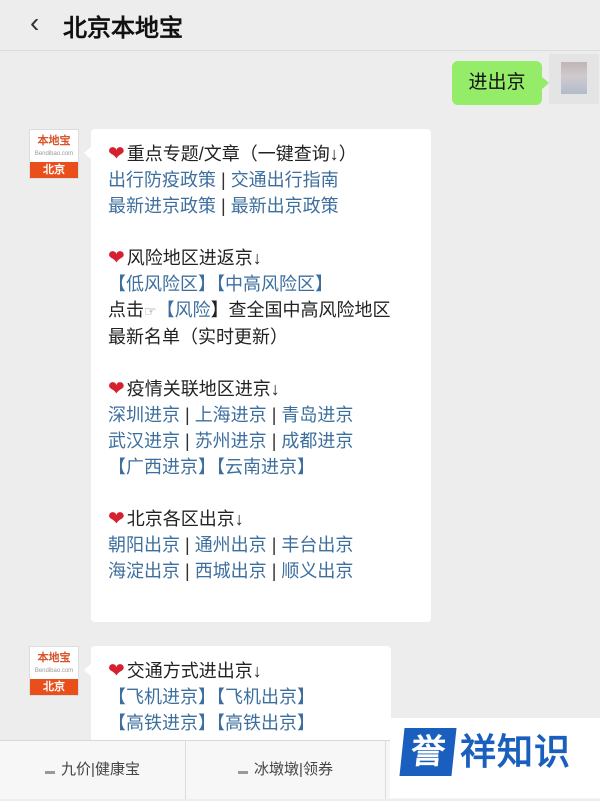 The width and height of the screenshot is (600, 801). Describe the element at coordinates (317, 571) in the screenshot. I see `link-shunyi: 顺义出京` at that location.